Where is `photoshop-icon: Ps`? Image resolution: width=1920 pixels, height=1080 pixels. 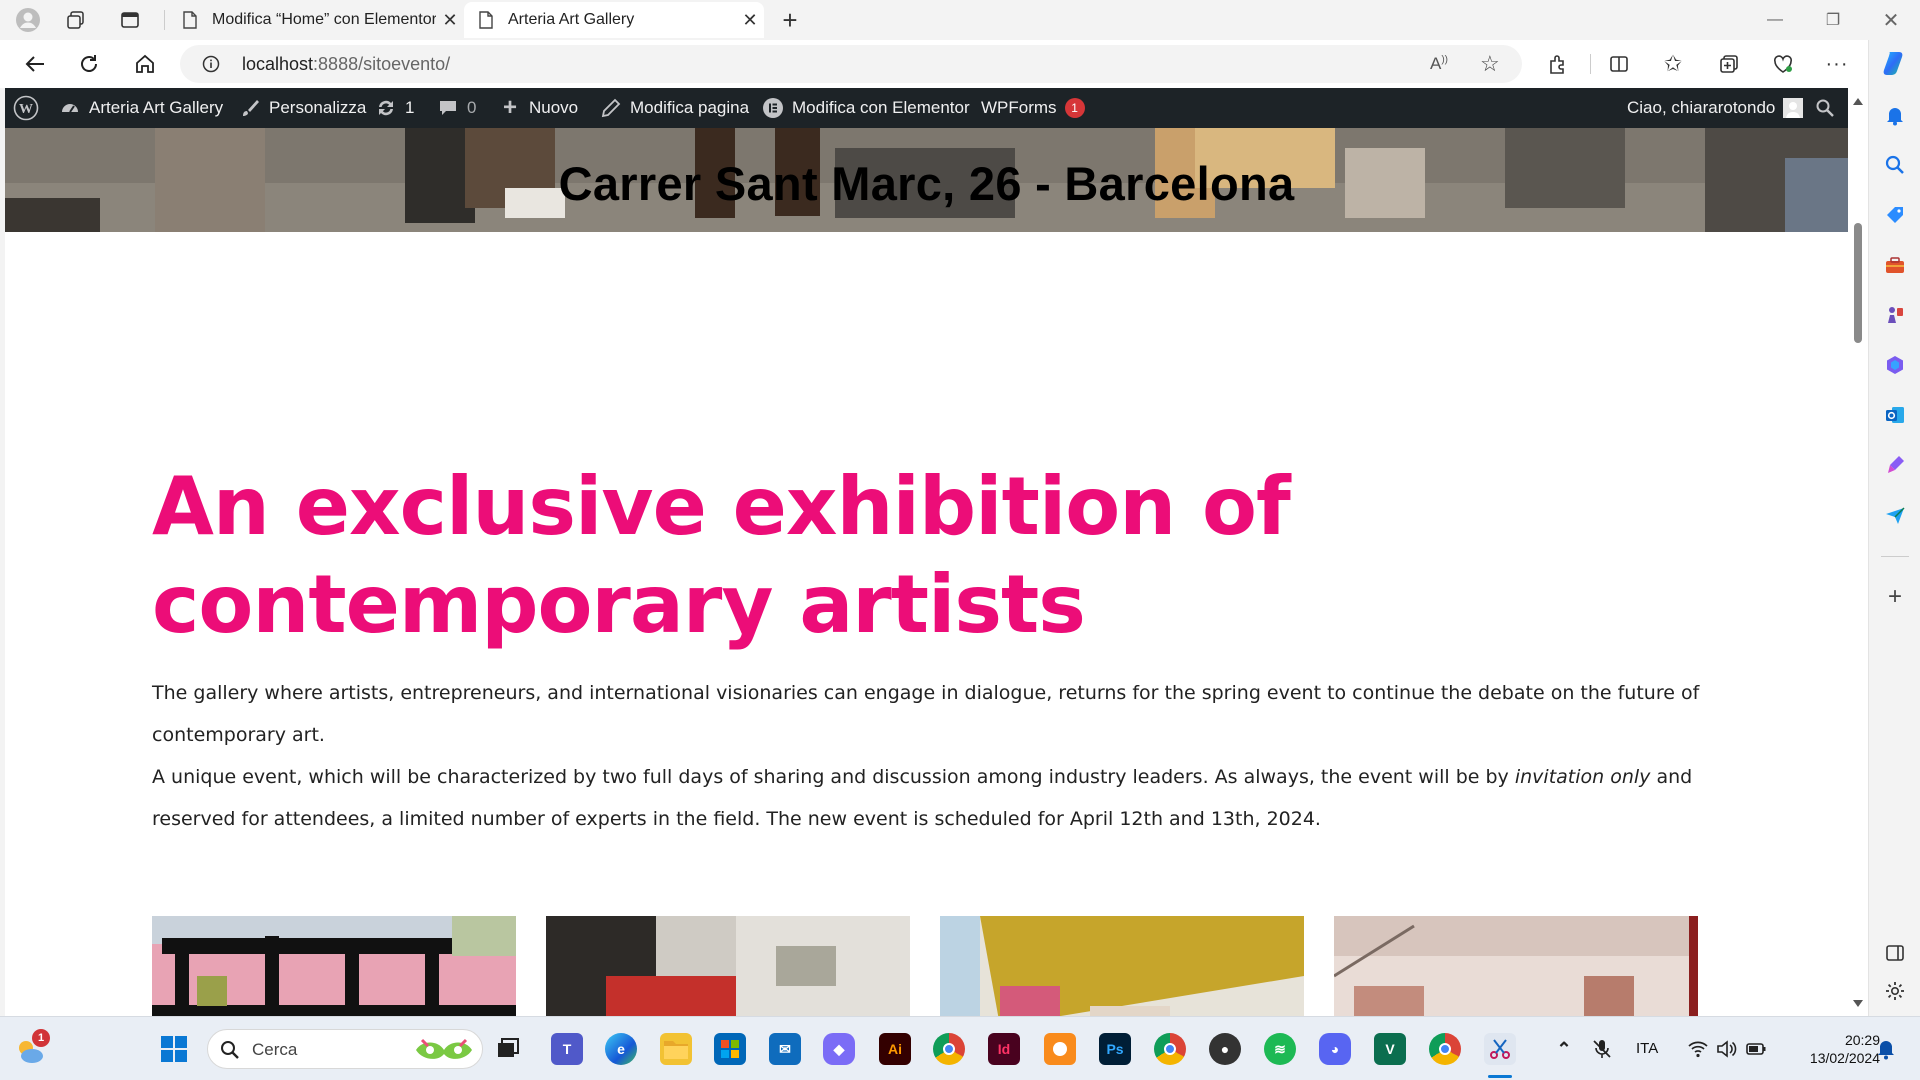 photoshop-icon: Ps is located at coordinates (1115, 1049).